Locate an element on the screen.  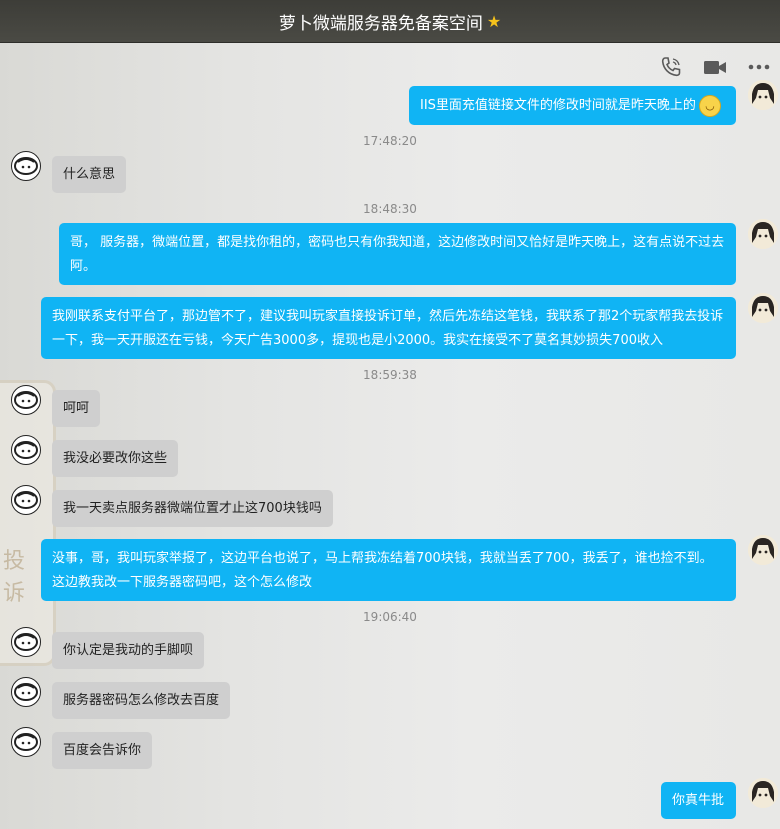
phone-icon is located at coordinates (671, 67).